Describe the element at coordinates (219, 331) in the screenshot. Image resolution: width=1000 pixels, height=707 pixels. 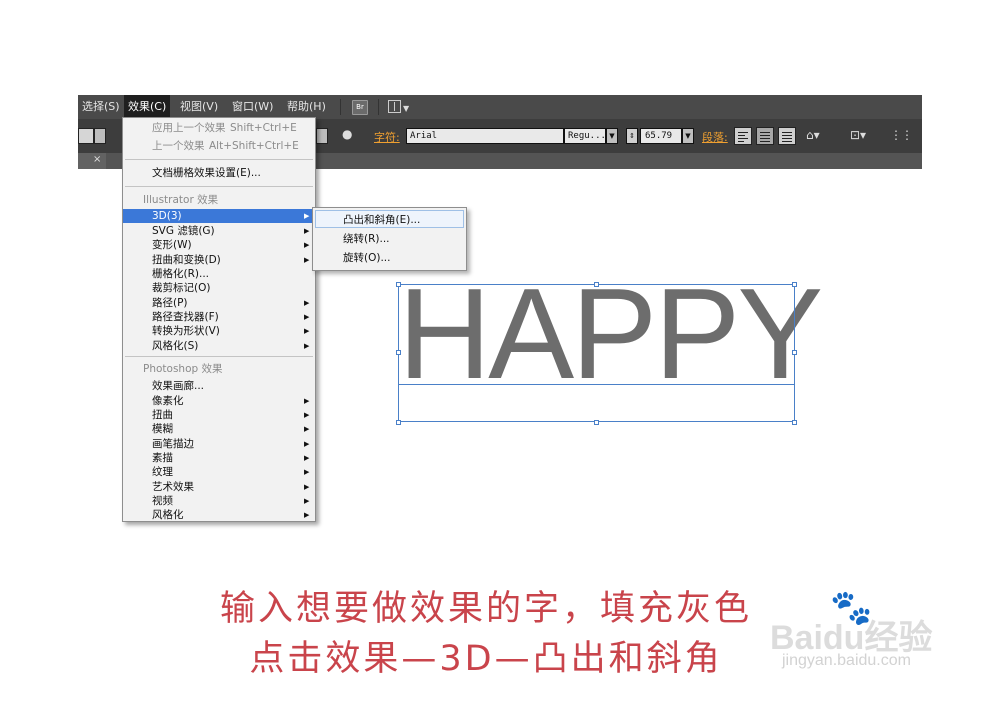
I see `menu-item-convert-to-shape: 转换为形状(V) ▶` at that location.